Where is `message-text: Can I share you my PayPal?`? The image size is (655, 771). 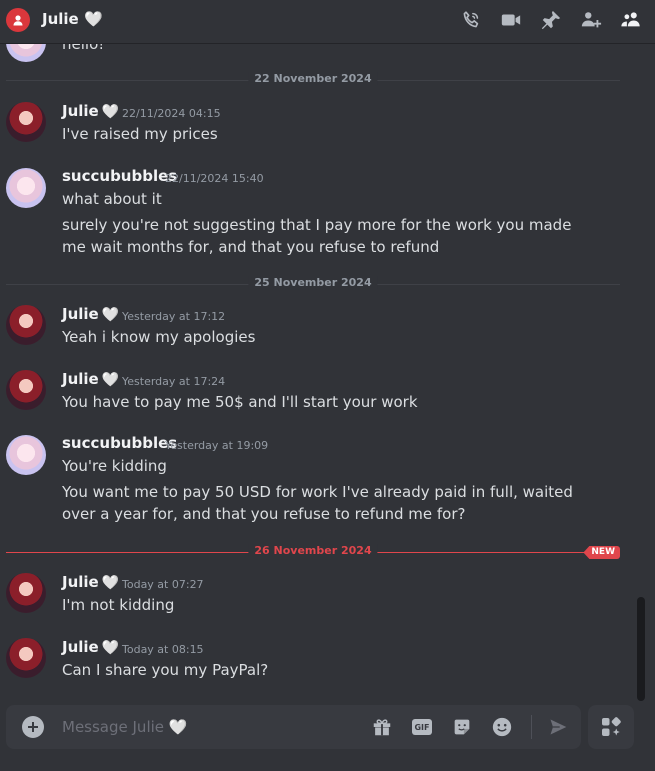 message-text: Can I share you my PayPal? is located at coordinates (165, 670).